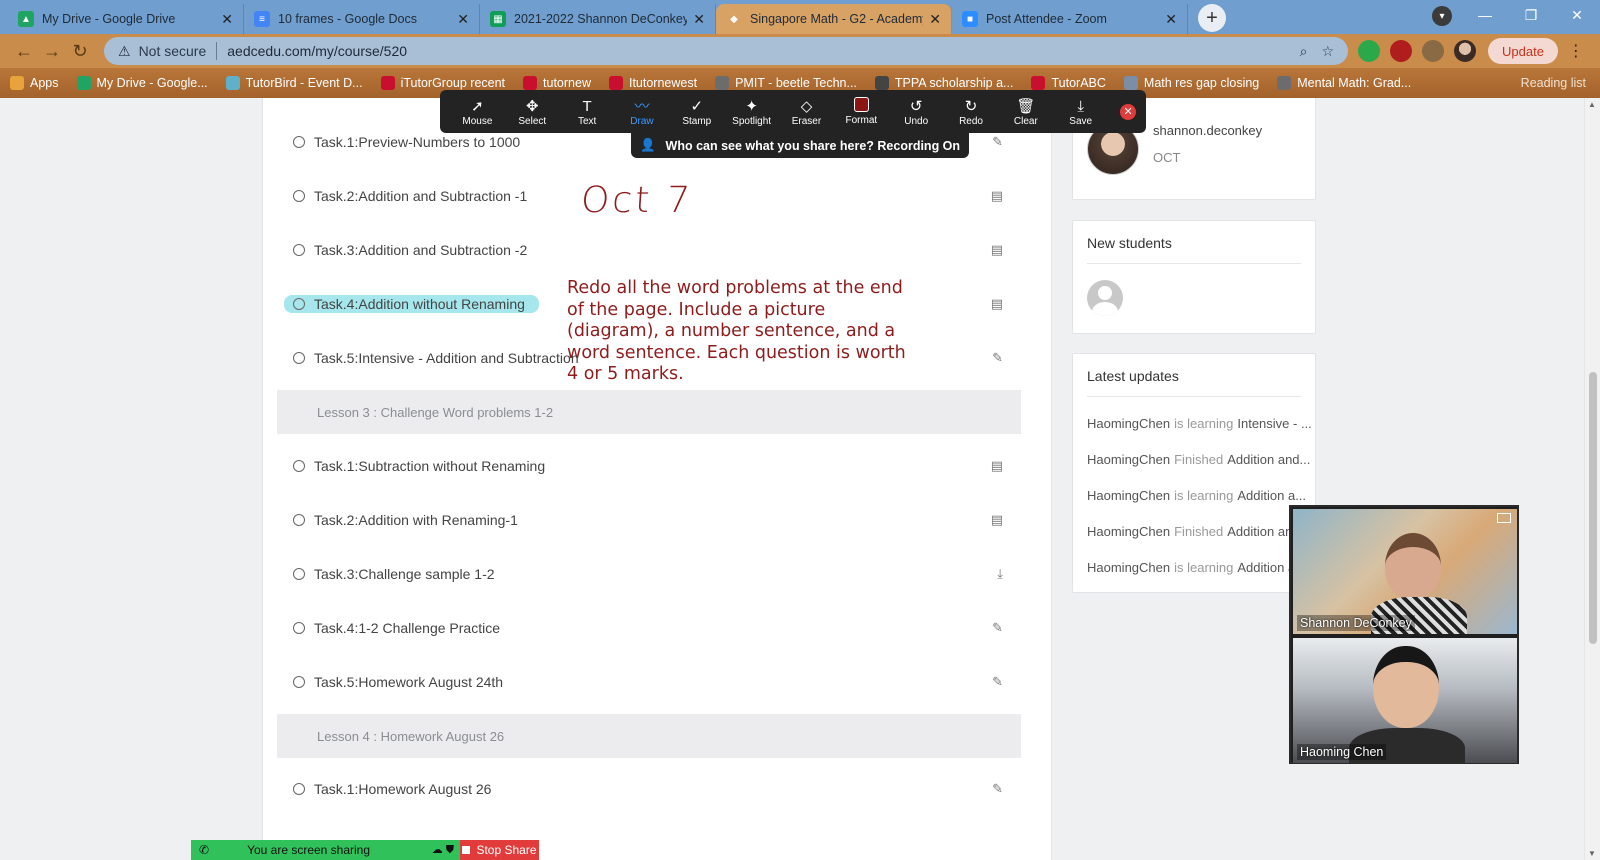 Image resolution: width=1600 pixels, height=860 pixels. I want to click on zoom-tool-redo: ↻ Redo, so click(971, 112).